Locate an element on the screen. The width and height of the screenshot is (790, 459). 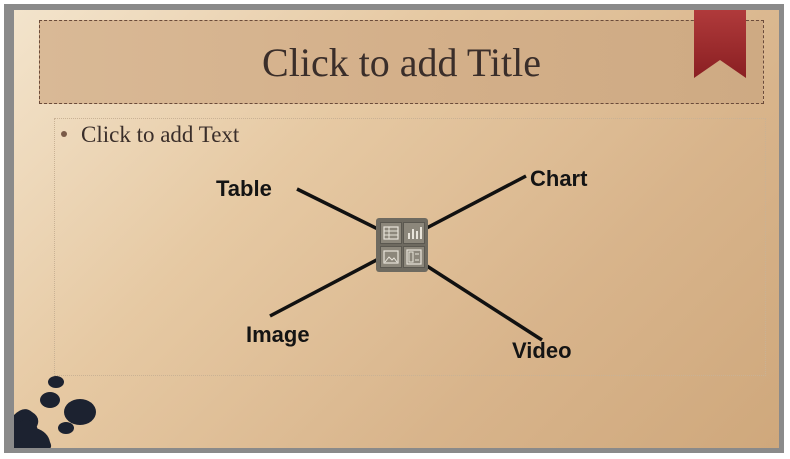
insert-chart-button is located at coordinates (414, 233).